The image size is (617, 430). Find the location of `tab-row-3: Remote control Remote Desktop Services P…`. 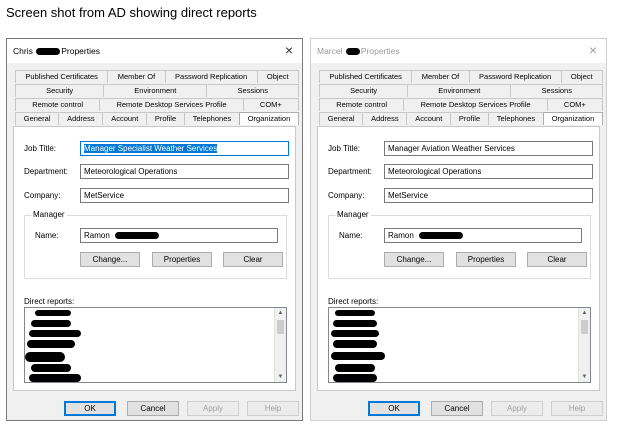

tab-row-3: Remote control Remote Desktop Services P… is located at coordinates (157, 104).